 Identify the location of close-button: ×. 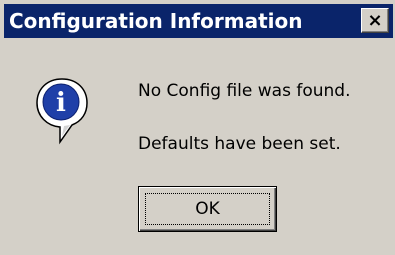
(375, 20).